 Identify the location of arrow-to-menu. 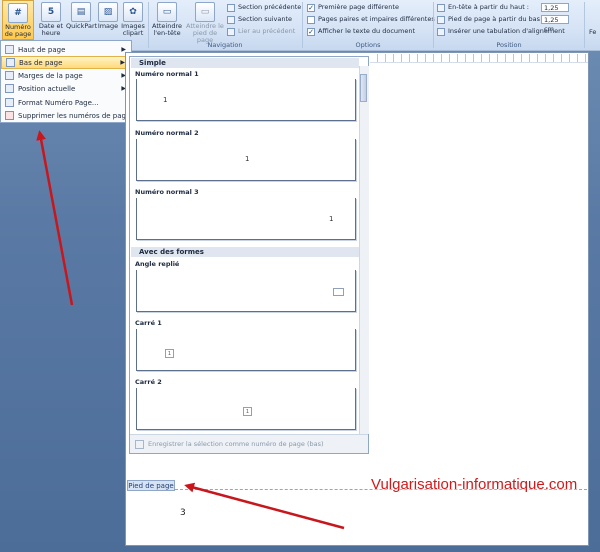
(55, 218).